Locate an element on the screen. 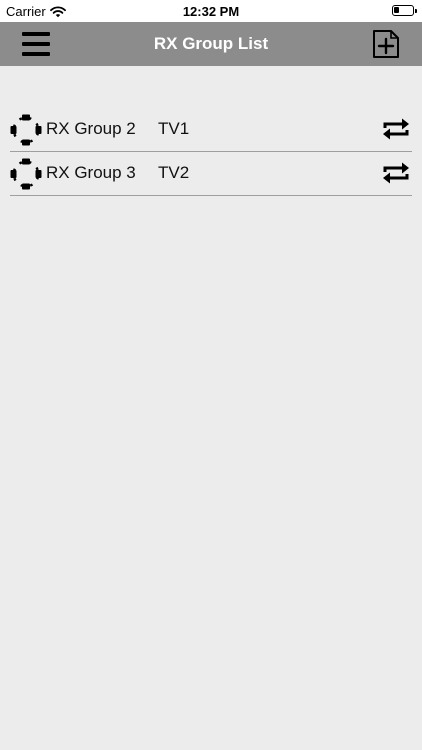 The height and width of the screenshot is (750, 422). add-document-icon is located at coordinates (386, 44).